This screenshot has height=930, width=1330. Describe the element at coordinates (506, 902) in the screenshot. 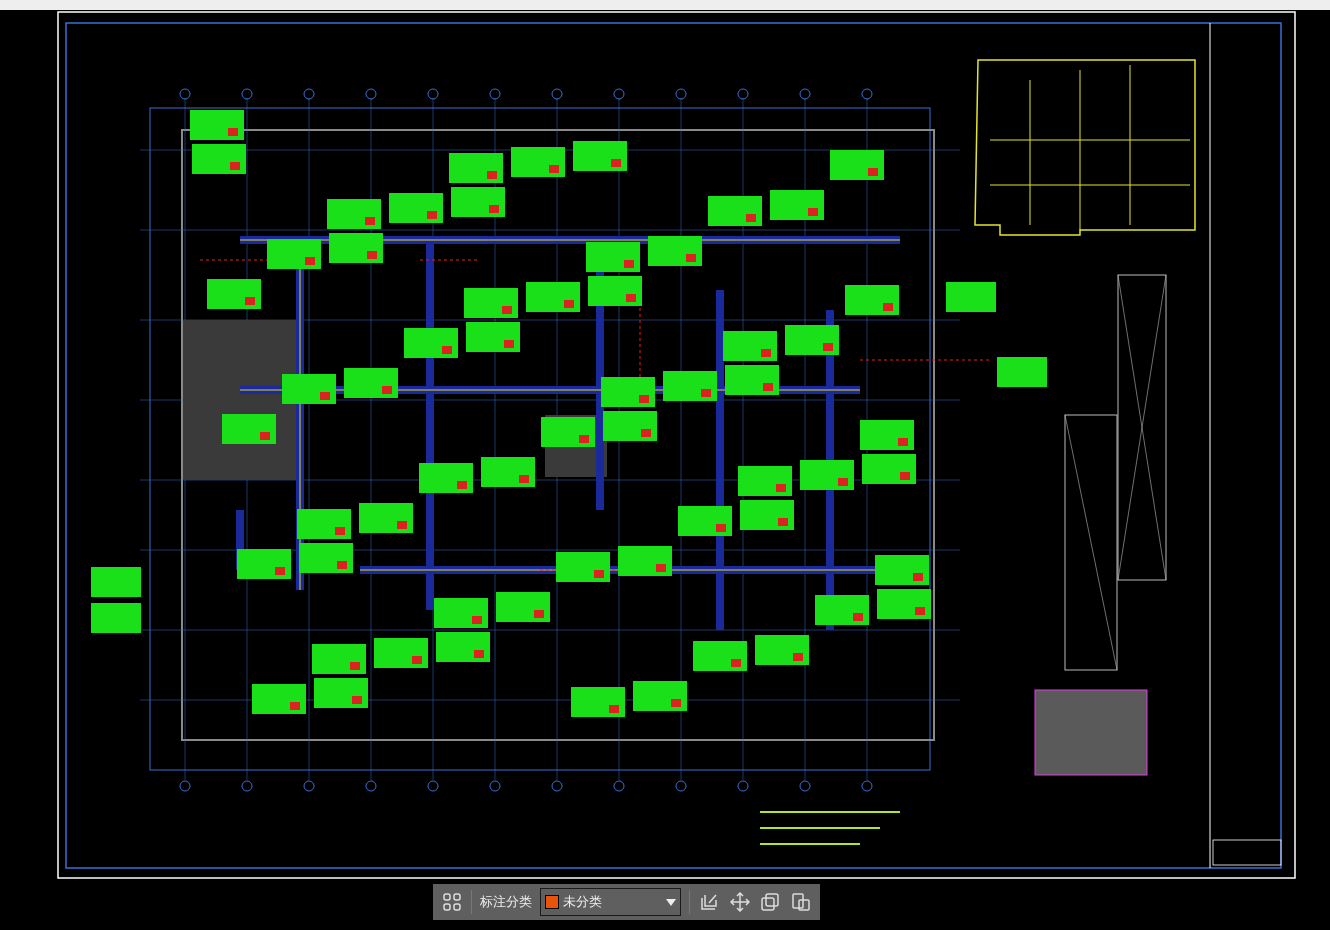

I see `category-label: 标注分类` at that location.